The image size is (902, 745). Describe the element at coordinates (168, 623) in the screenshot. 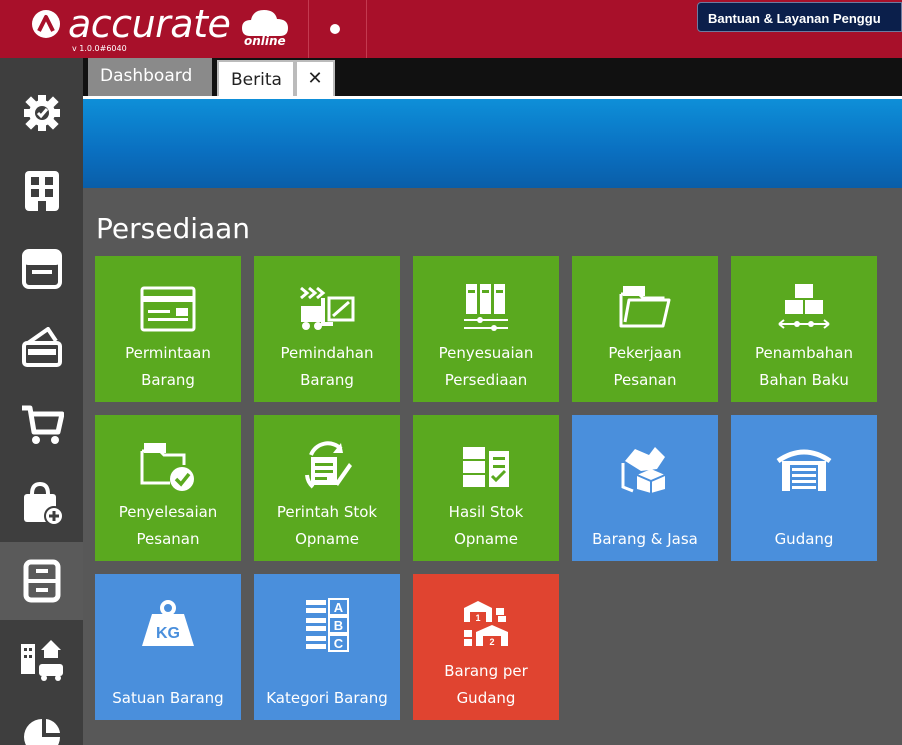

I see `weight-kg-icon: KG` at that location.